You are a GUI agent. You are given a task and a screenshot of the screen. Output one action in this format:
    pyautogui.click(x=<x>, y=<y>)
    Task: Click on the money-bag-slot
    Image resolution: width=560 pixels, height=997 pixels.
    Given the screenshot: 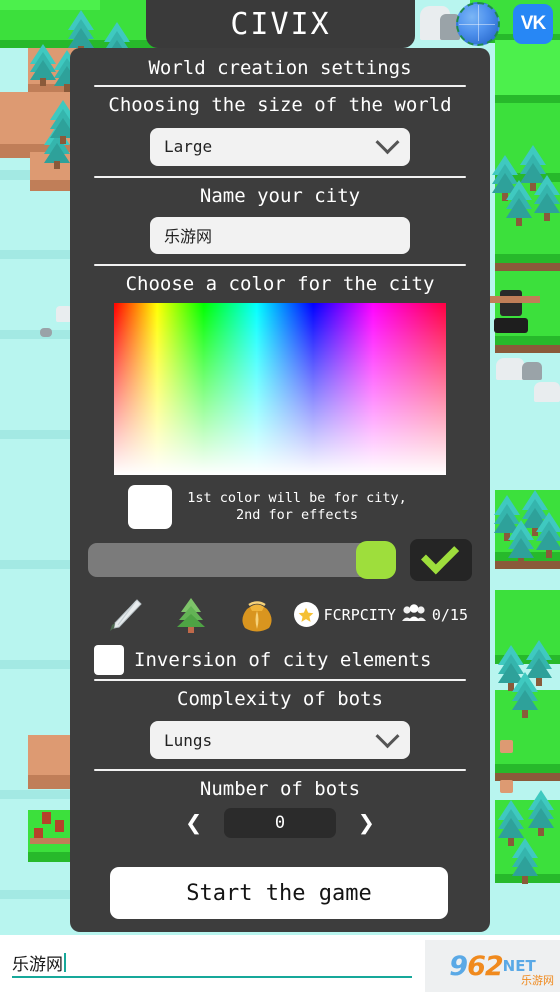 What is the action you would take?
    pyautogui.click(x=257, y=615)
    